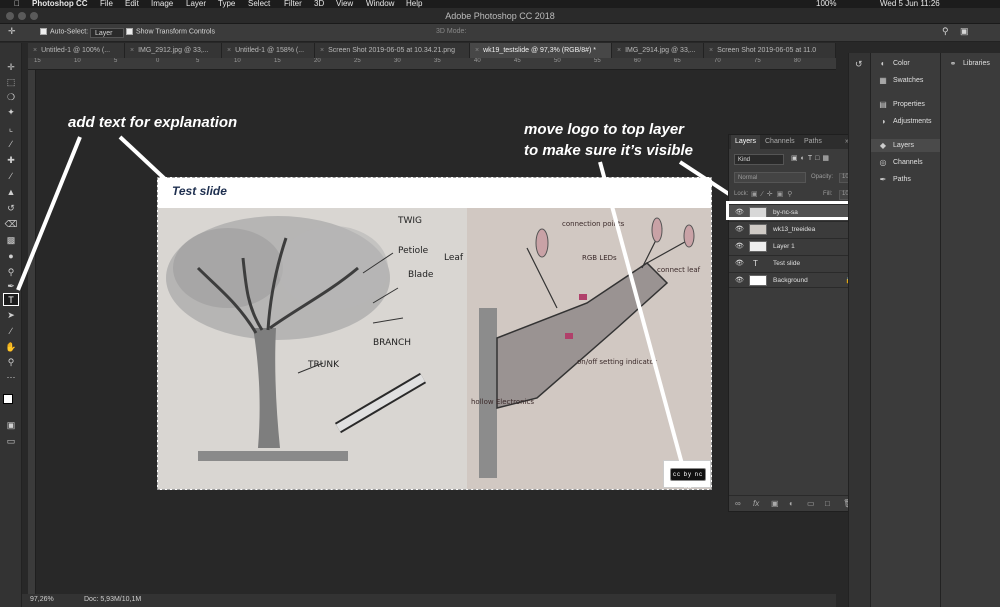  I want to click on adjustments-icon: ◑, so click(883, 121).